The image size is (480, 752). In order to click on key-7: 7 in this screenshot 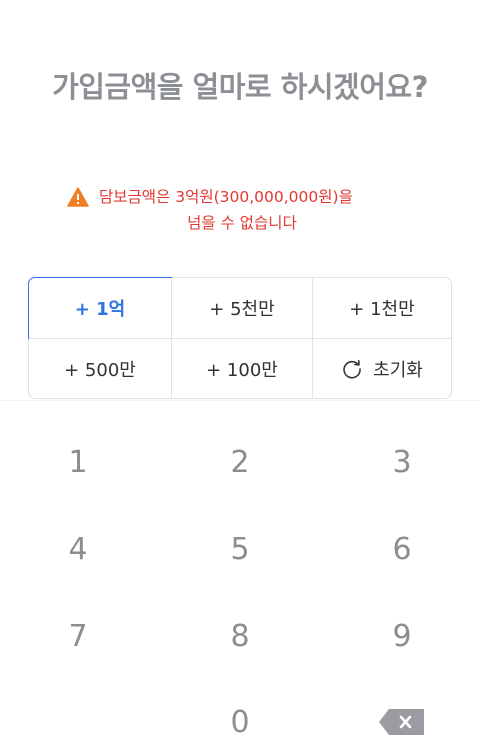, I will do `click(78, 636)`.